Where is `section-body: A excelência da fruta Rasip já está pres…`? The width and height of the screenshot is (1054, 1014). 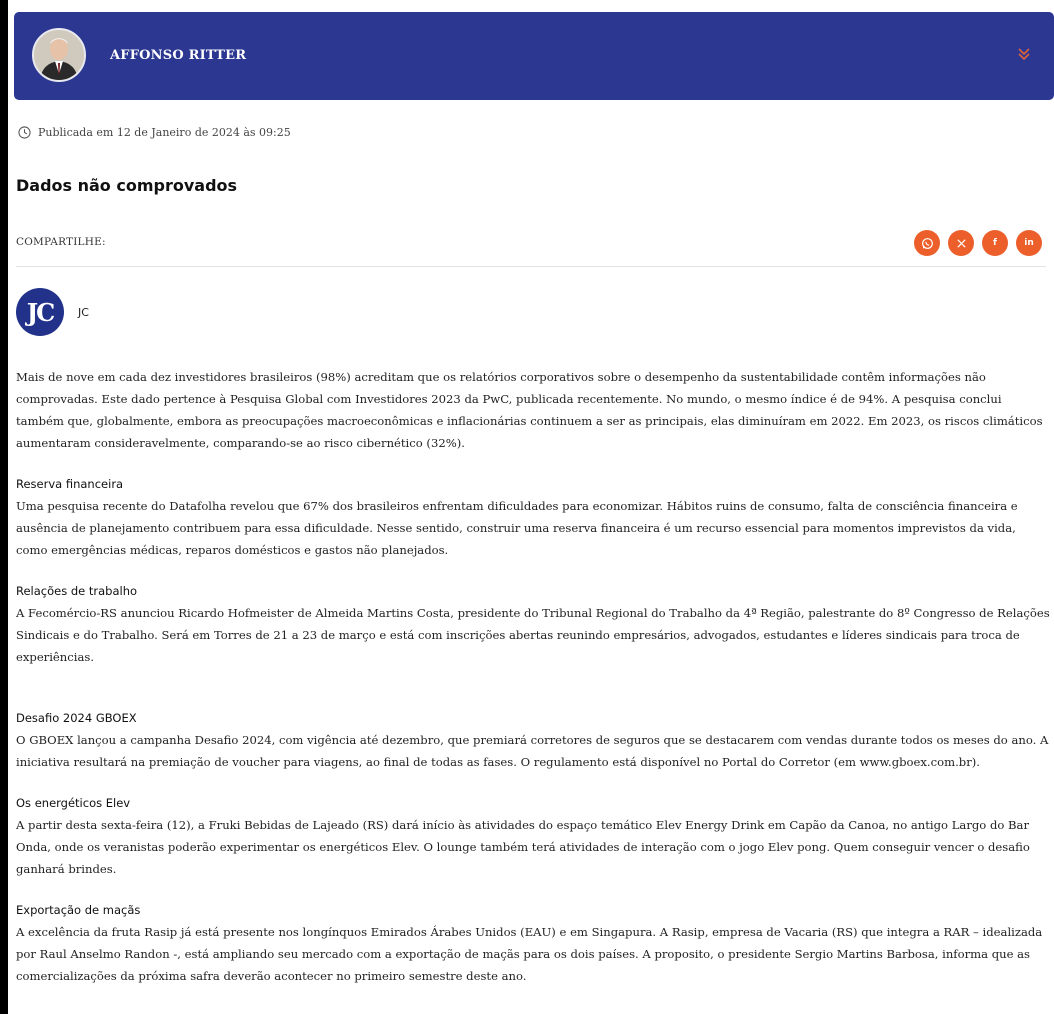 section-body: A excelência da fruta Rasip já está pres… is located at coordinates (529, 954).